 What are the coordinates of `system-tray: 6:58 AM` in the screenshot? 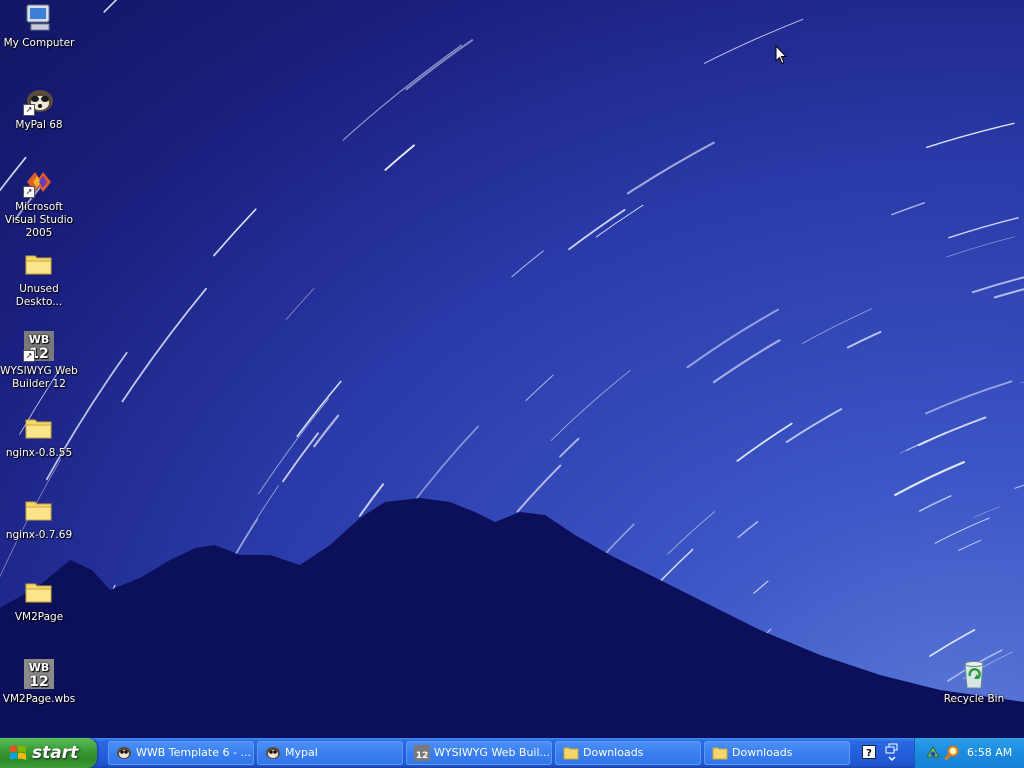 It's located at (969, 753).